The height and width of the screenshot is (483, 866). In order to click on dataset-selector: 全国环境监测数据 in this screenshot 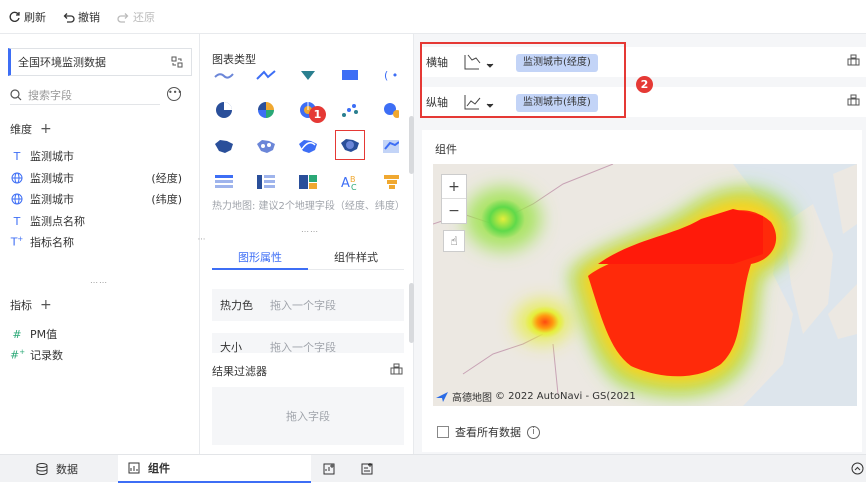, I will do `click(100, 62)`.